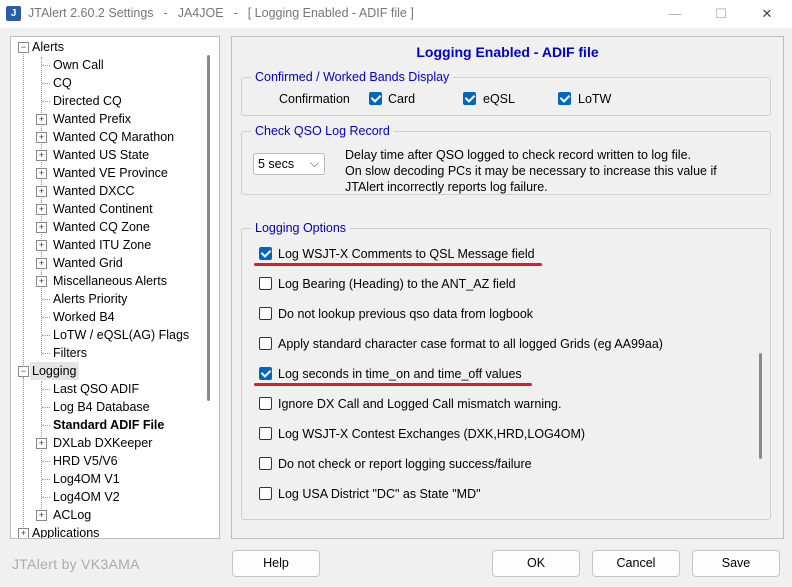 The image size is (792, 587). Describe the element at coordinates (108, 425) in the screenshot. I see `tree-item-standard-adif-file: Standard ADIF File` at that location.